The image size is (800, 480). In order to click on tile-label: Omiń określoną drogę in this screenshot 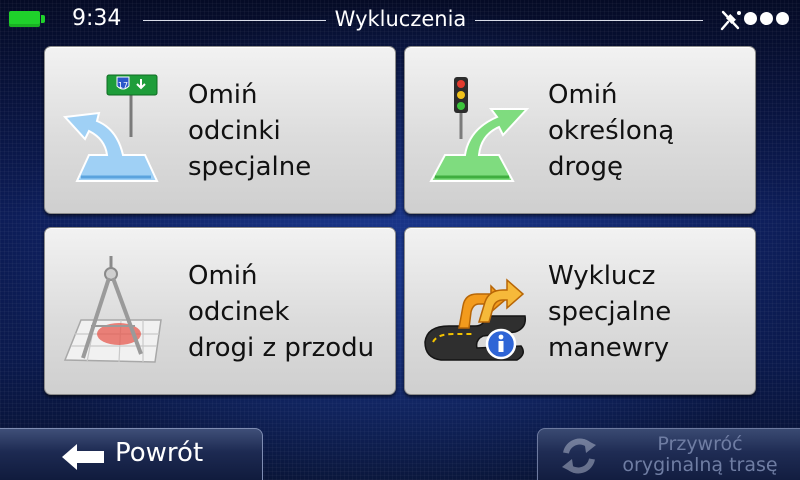, I will do `click(611, 131)`.